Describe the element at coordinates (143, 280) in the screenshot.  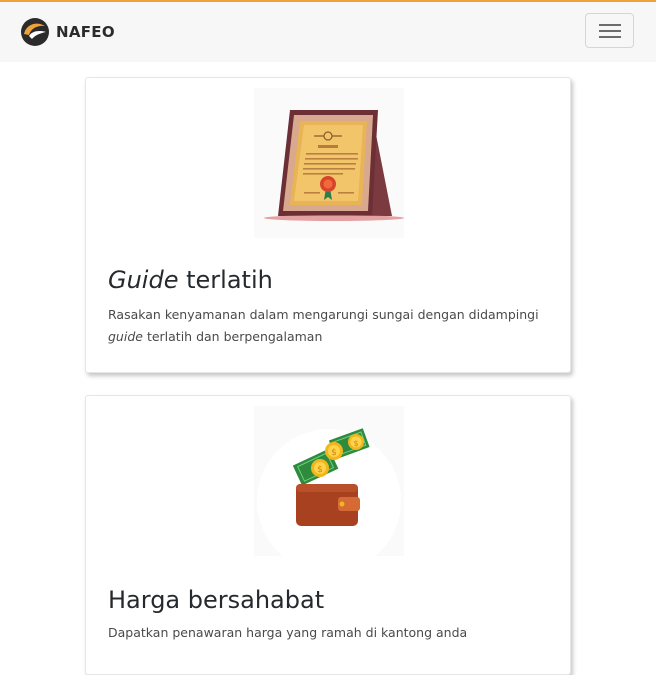
I see `card-title-emphasis: Guide` at that location.